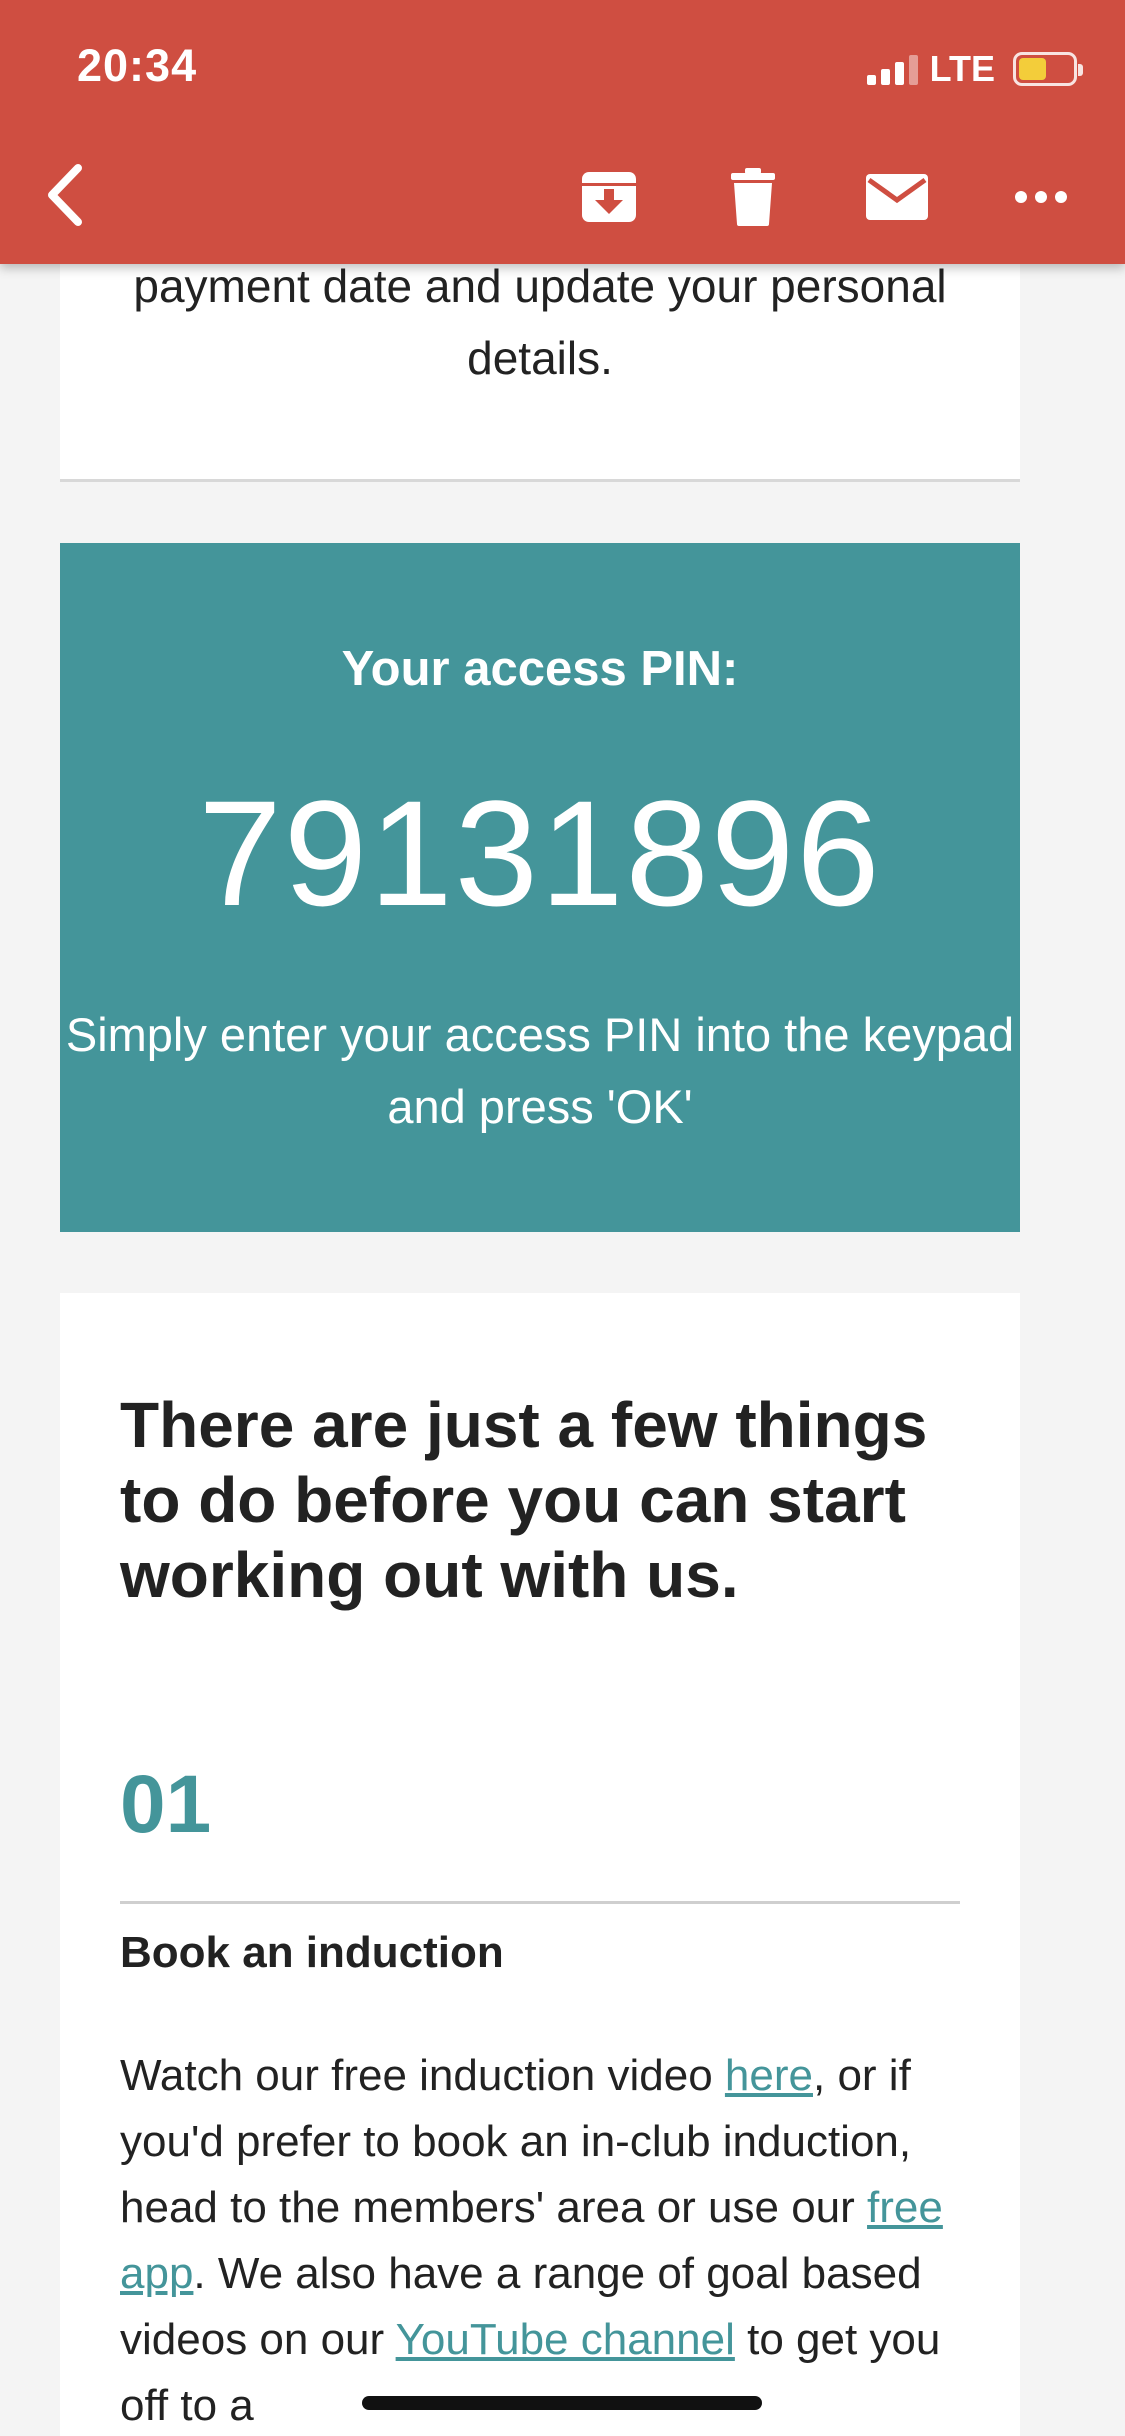 The height and width of the screenshot is (2436, 1125). What do you see at coordinates (422, 2075) in the screenshot?
I see `step-text: Watch our free induction video` at bounding box center [422, 2075].